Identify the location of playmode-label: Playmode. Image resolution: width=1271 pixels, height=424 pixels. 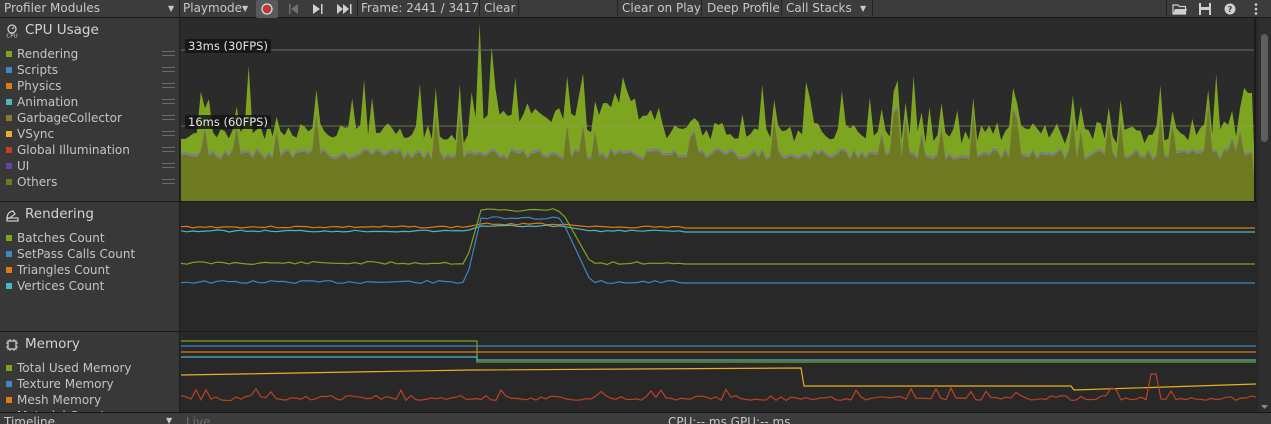
(213, 8).